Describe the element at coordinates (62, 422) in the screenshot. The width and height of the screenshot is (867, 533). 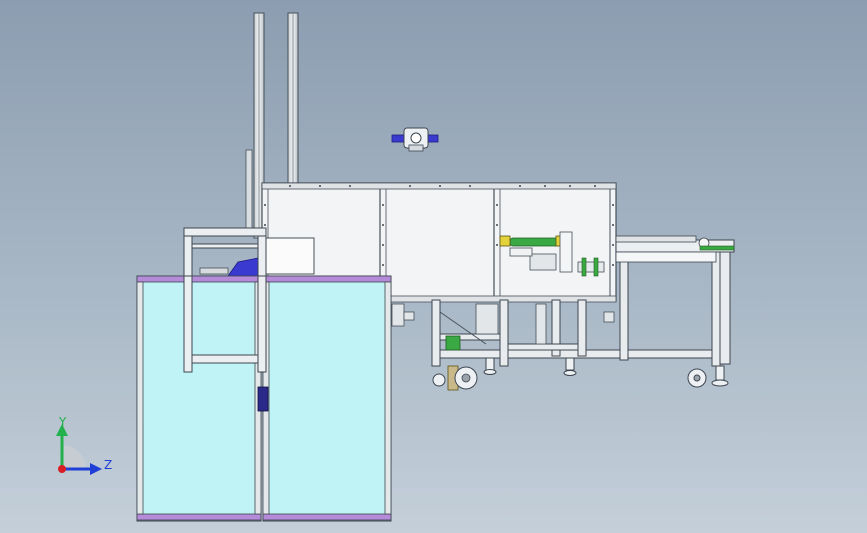
I see `y-axis-label: Y` at that location.